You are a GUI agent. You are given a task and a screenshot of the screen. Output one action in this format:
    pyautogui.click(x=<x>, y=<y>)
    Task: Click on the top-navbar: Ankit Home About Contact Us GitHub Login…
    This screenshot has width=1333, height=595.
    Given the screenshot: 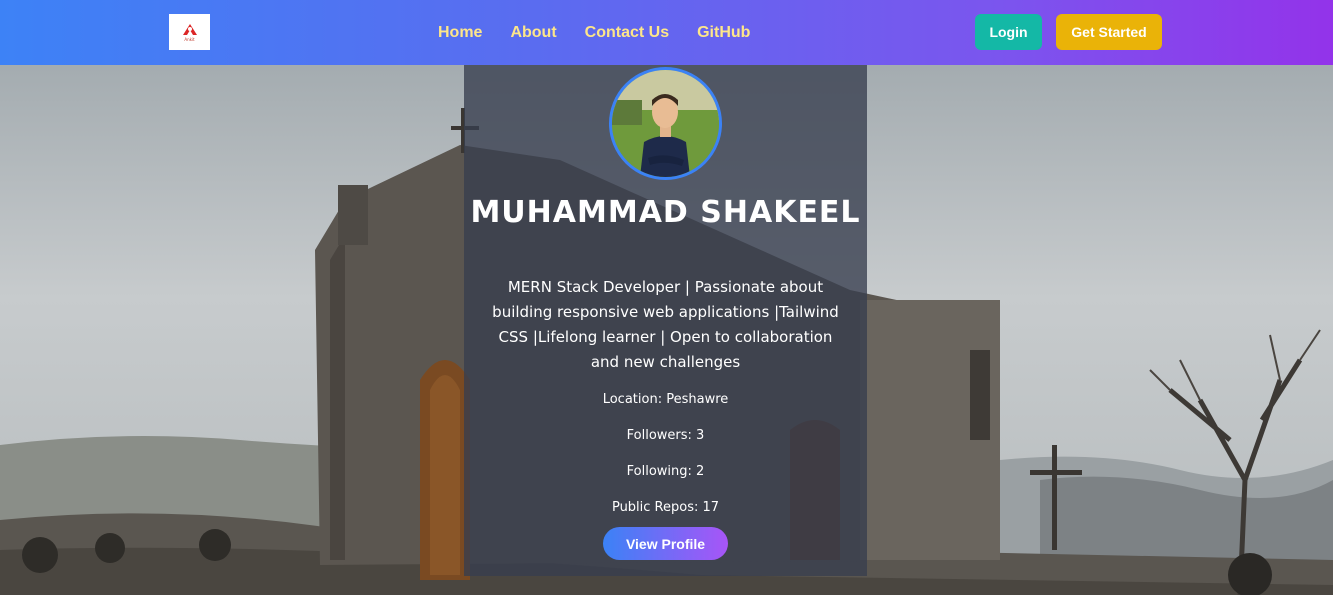 What is the action you would take?
    pyautogui.click(x=666, y=32)
    